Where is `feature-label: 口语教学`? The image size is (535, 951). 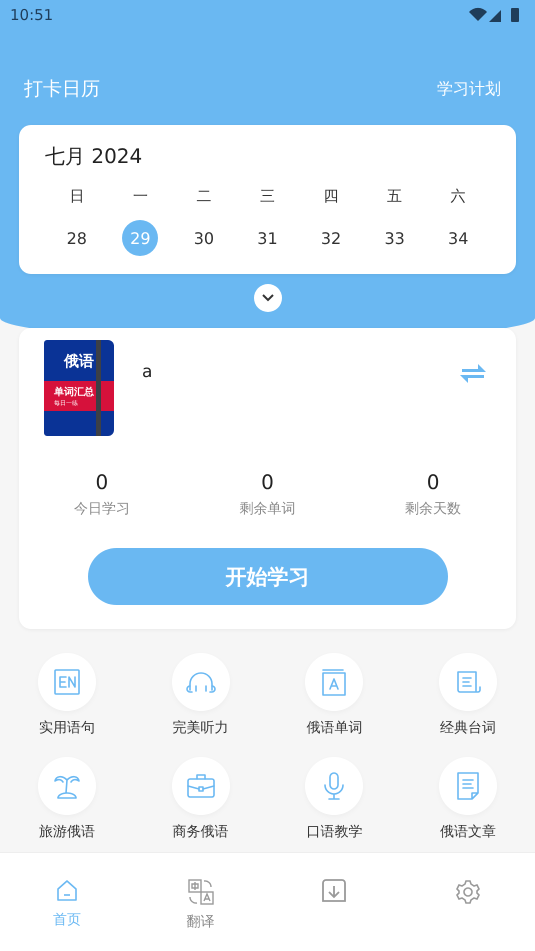
feature-label: 口语教学 is located at coordinates (334, 832).